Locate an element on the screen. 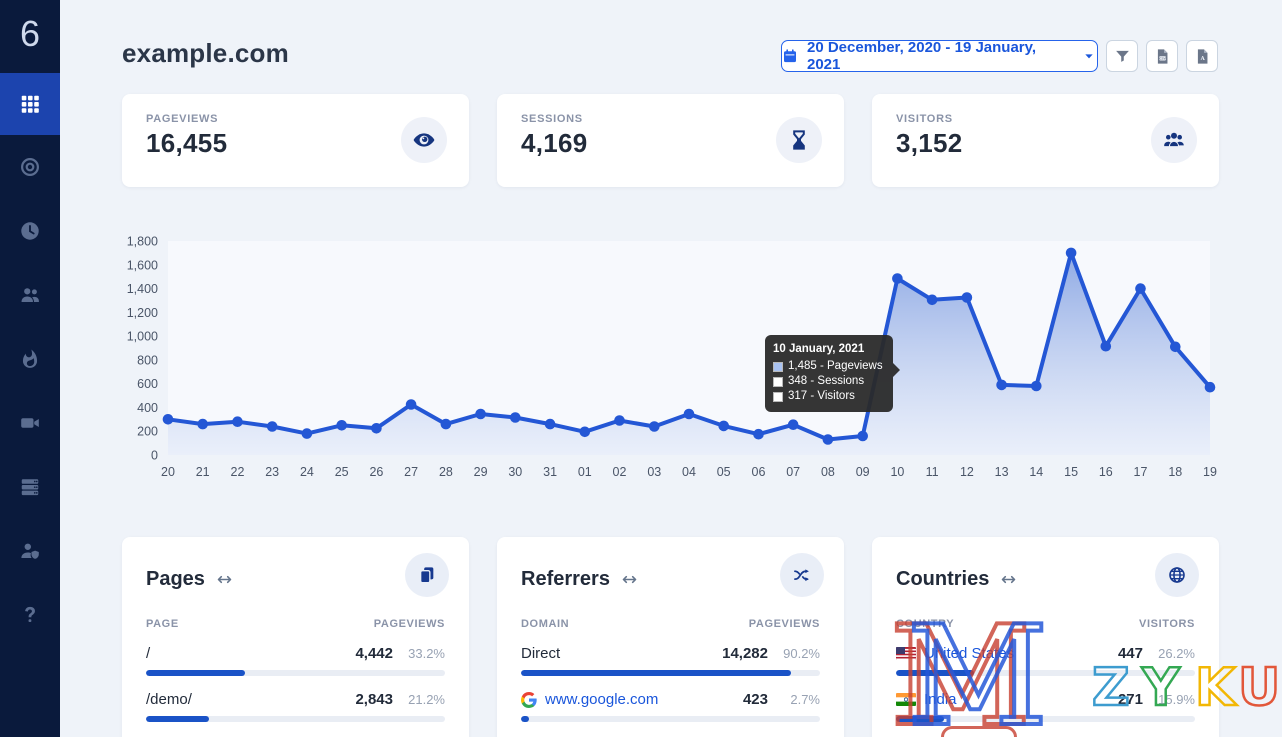 This screenshot has width=1282, height=737. export-pdf-button: A is located at coordinates (1202, 56).